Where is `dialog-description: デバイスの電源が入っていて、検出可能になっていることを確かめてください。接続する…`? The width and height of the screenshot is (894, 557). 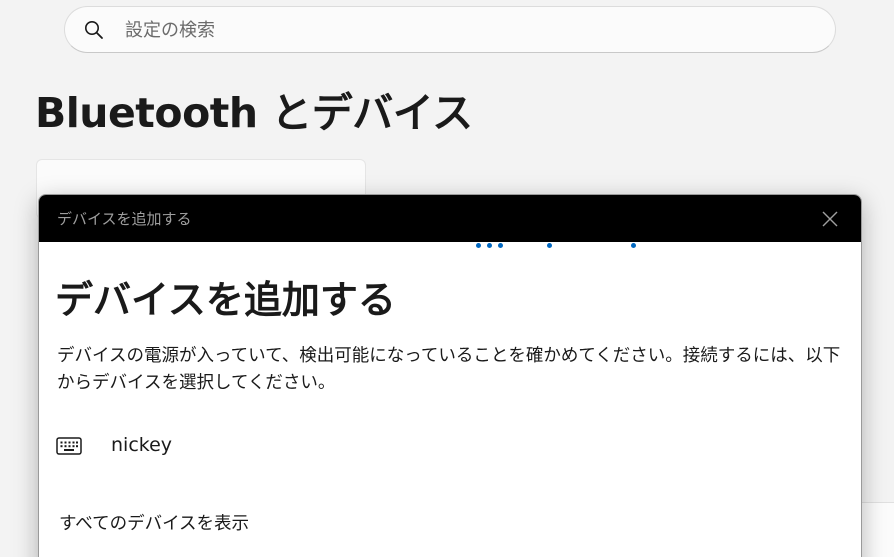
dialog-description: デバイスの電源が入っていて、検出可能になっていることを確かめてください。接続する… is located at coordinates (449, 369).